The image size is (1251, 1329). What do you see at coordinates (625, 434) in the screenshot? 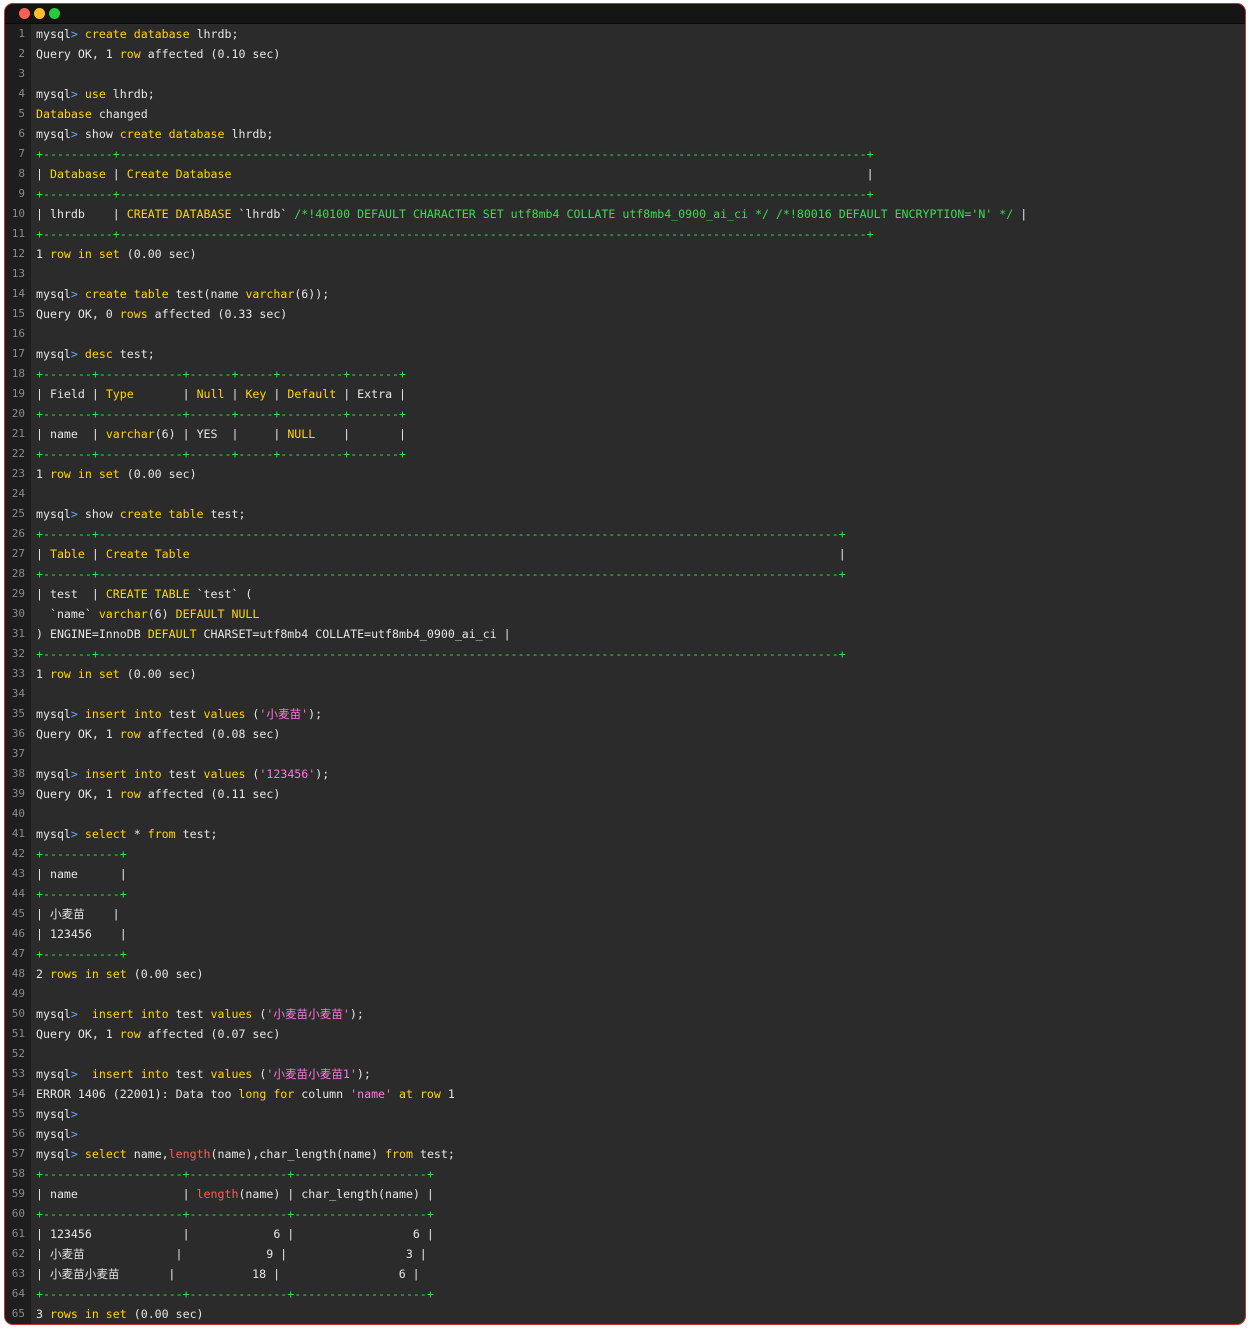
I see `terminal-line: 21 | name | varchar(6) | YES | | NULL | |` at bounding box center [625, 434].